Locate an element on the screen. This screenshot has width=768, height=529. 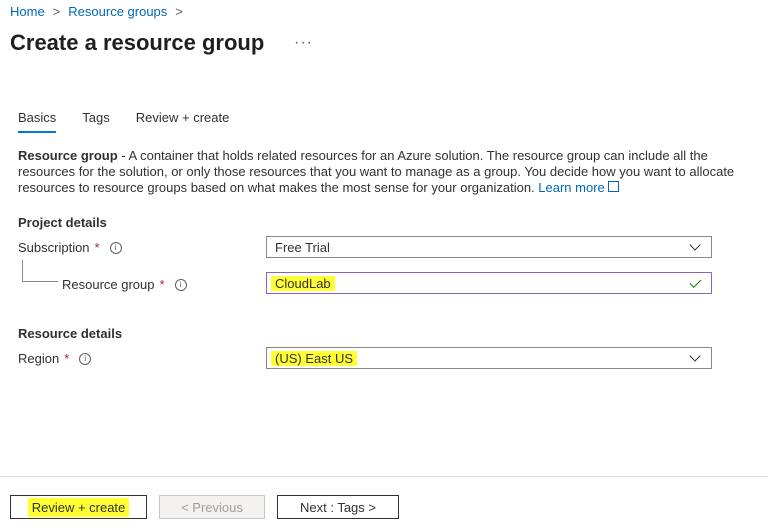
region-label: Region * i is located at coordinates (55, 358).